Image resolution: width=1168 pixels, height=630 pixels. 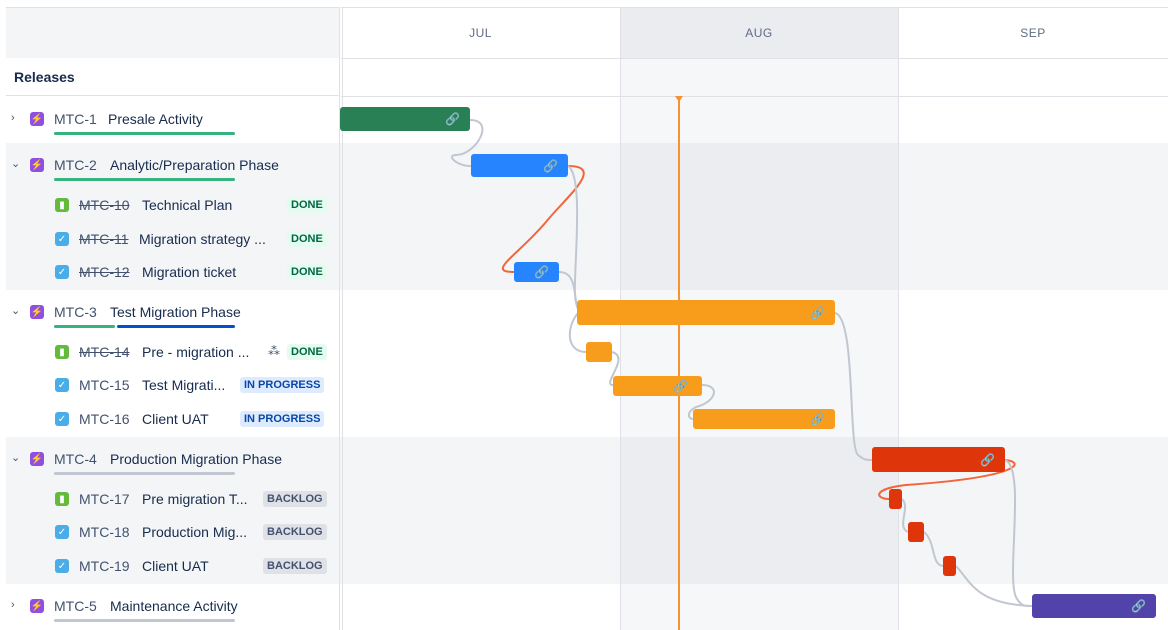 I want to click on issue-key: MTC-3, so click(x=75, y=312).